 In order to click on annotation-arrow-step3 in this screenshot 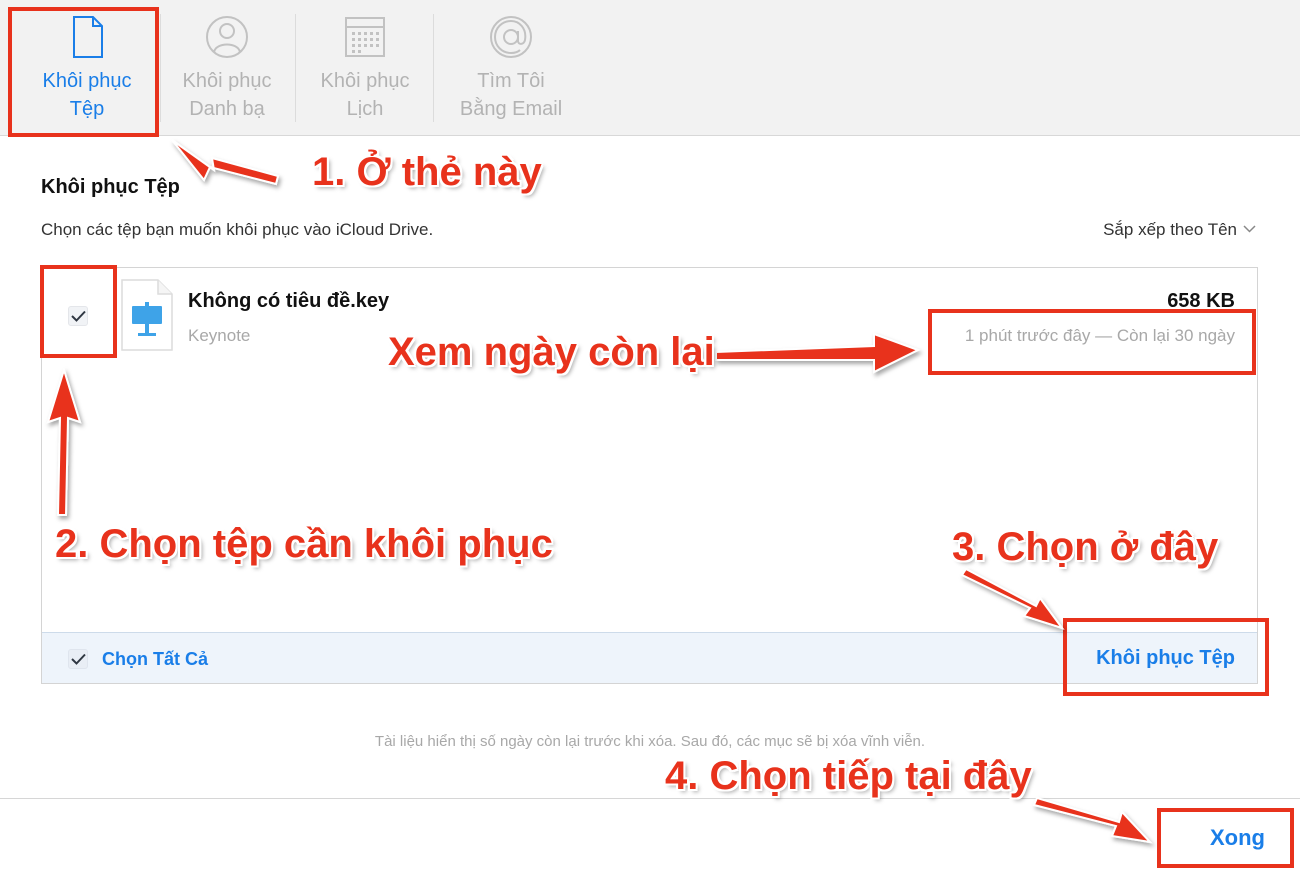, I will do `click(1012, 598)`.